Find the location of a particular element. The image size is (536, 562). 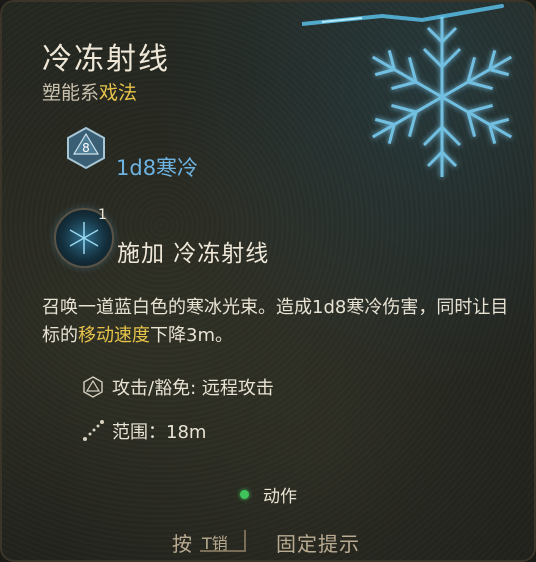

spell-school: 塑能系戏法 is located at coordinates (89, 91).